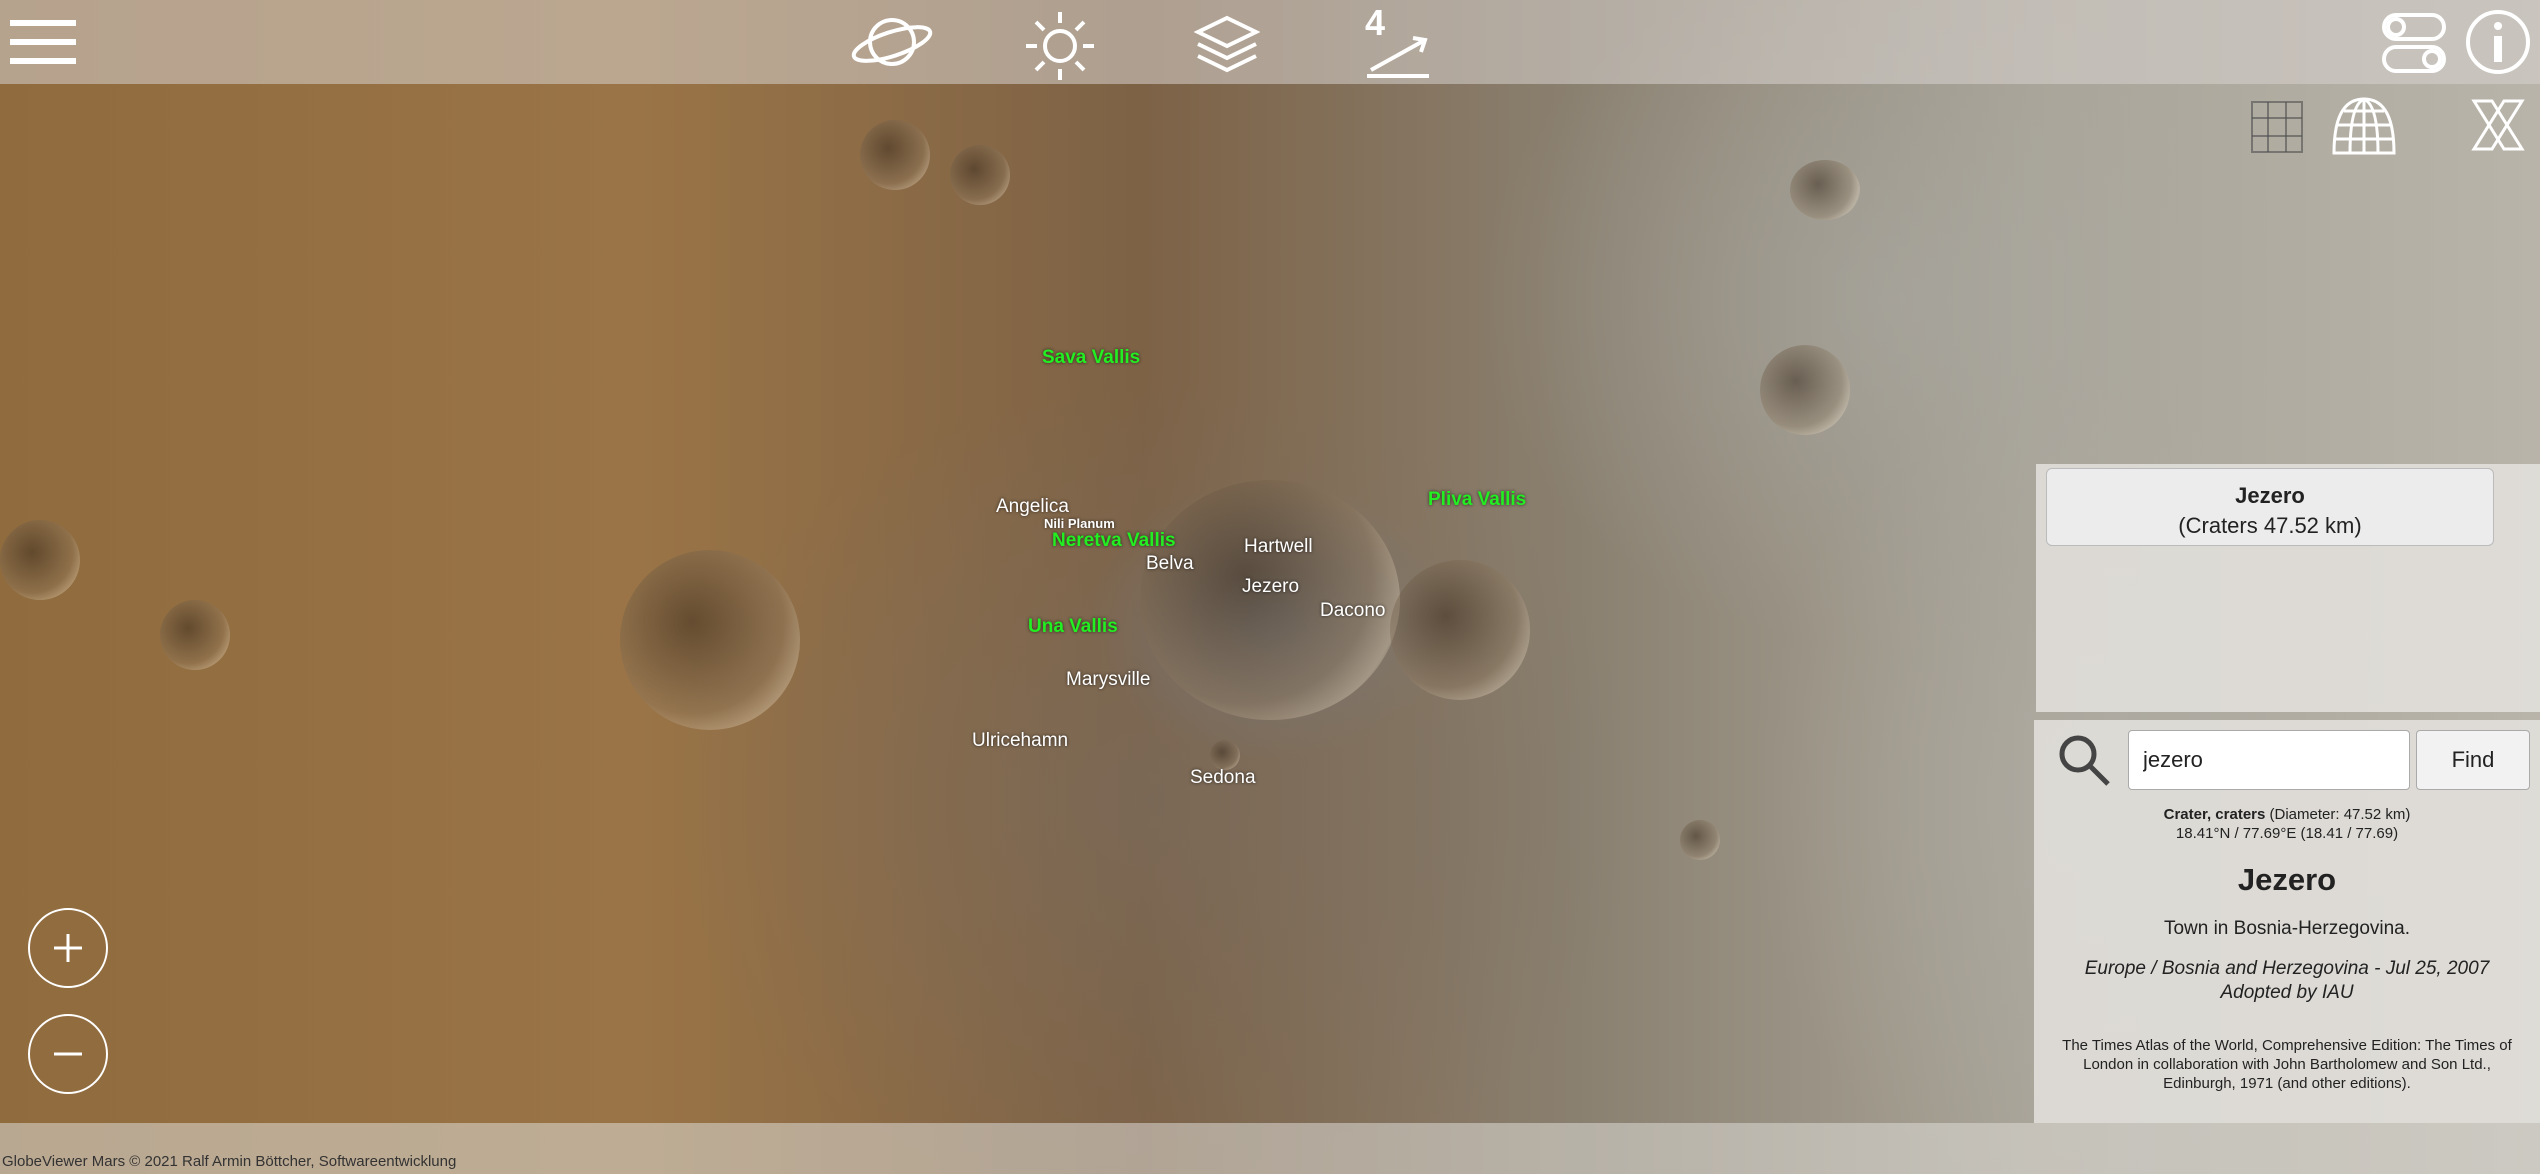 This screenshot has height=1174, width=2540. Describe the element at coordinates (1270, 587) in the screenshot. I see `label-jezero: Jezero` at that location.